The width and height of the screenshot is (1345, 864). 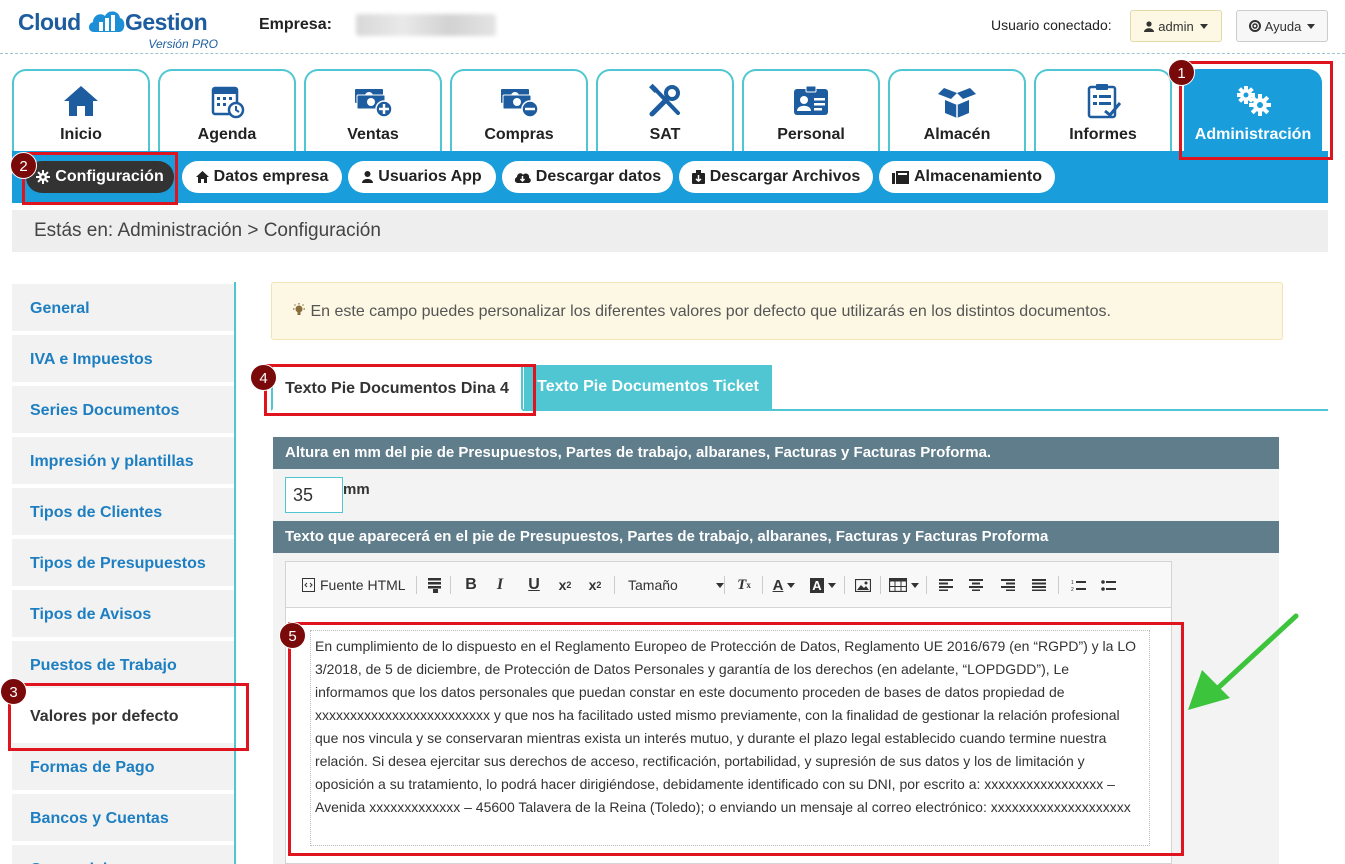 I want to click on subnav-almacenamiento: Almacenamiento, so click(x=967, y=177).